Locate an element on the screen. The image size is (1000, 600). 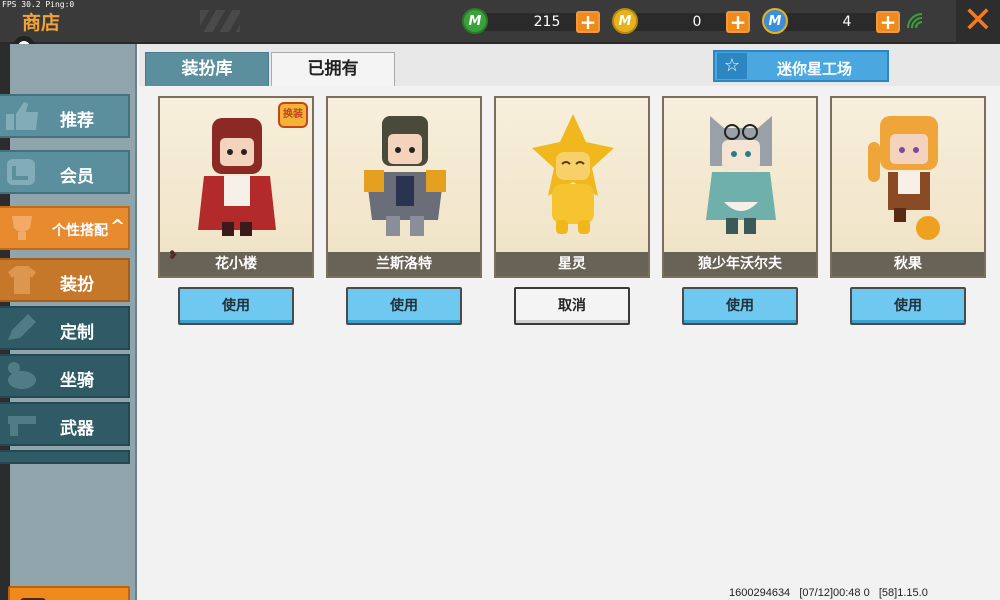
green-gem-icon: M is located at coordinates (475, 21).